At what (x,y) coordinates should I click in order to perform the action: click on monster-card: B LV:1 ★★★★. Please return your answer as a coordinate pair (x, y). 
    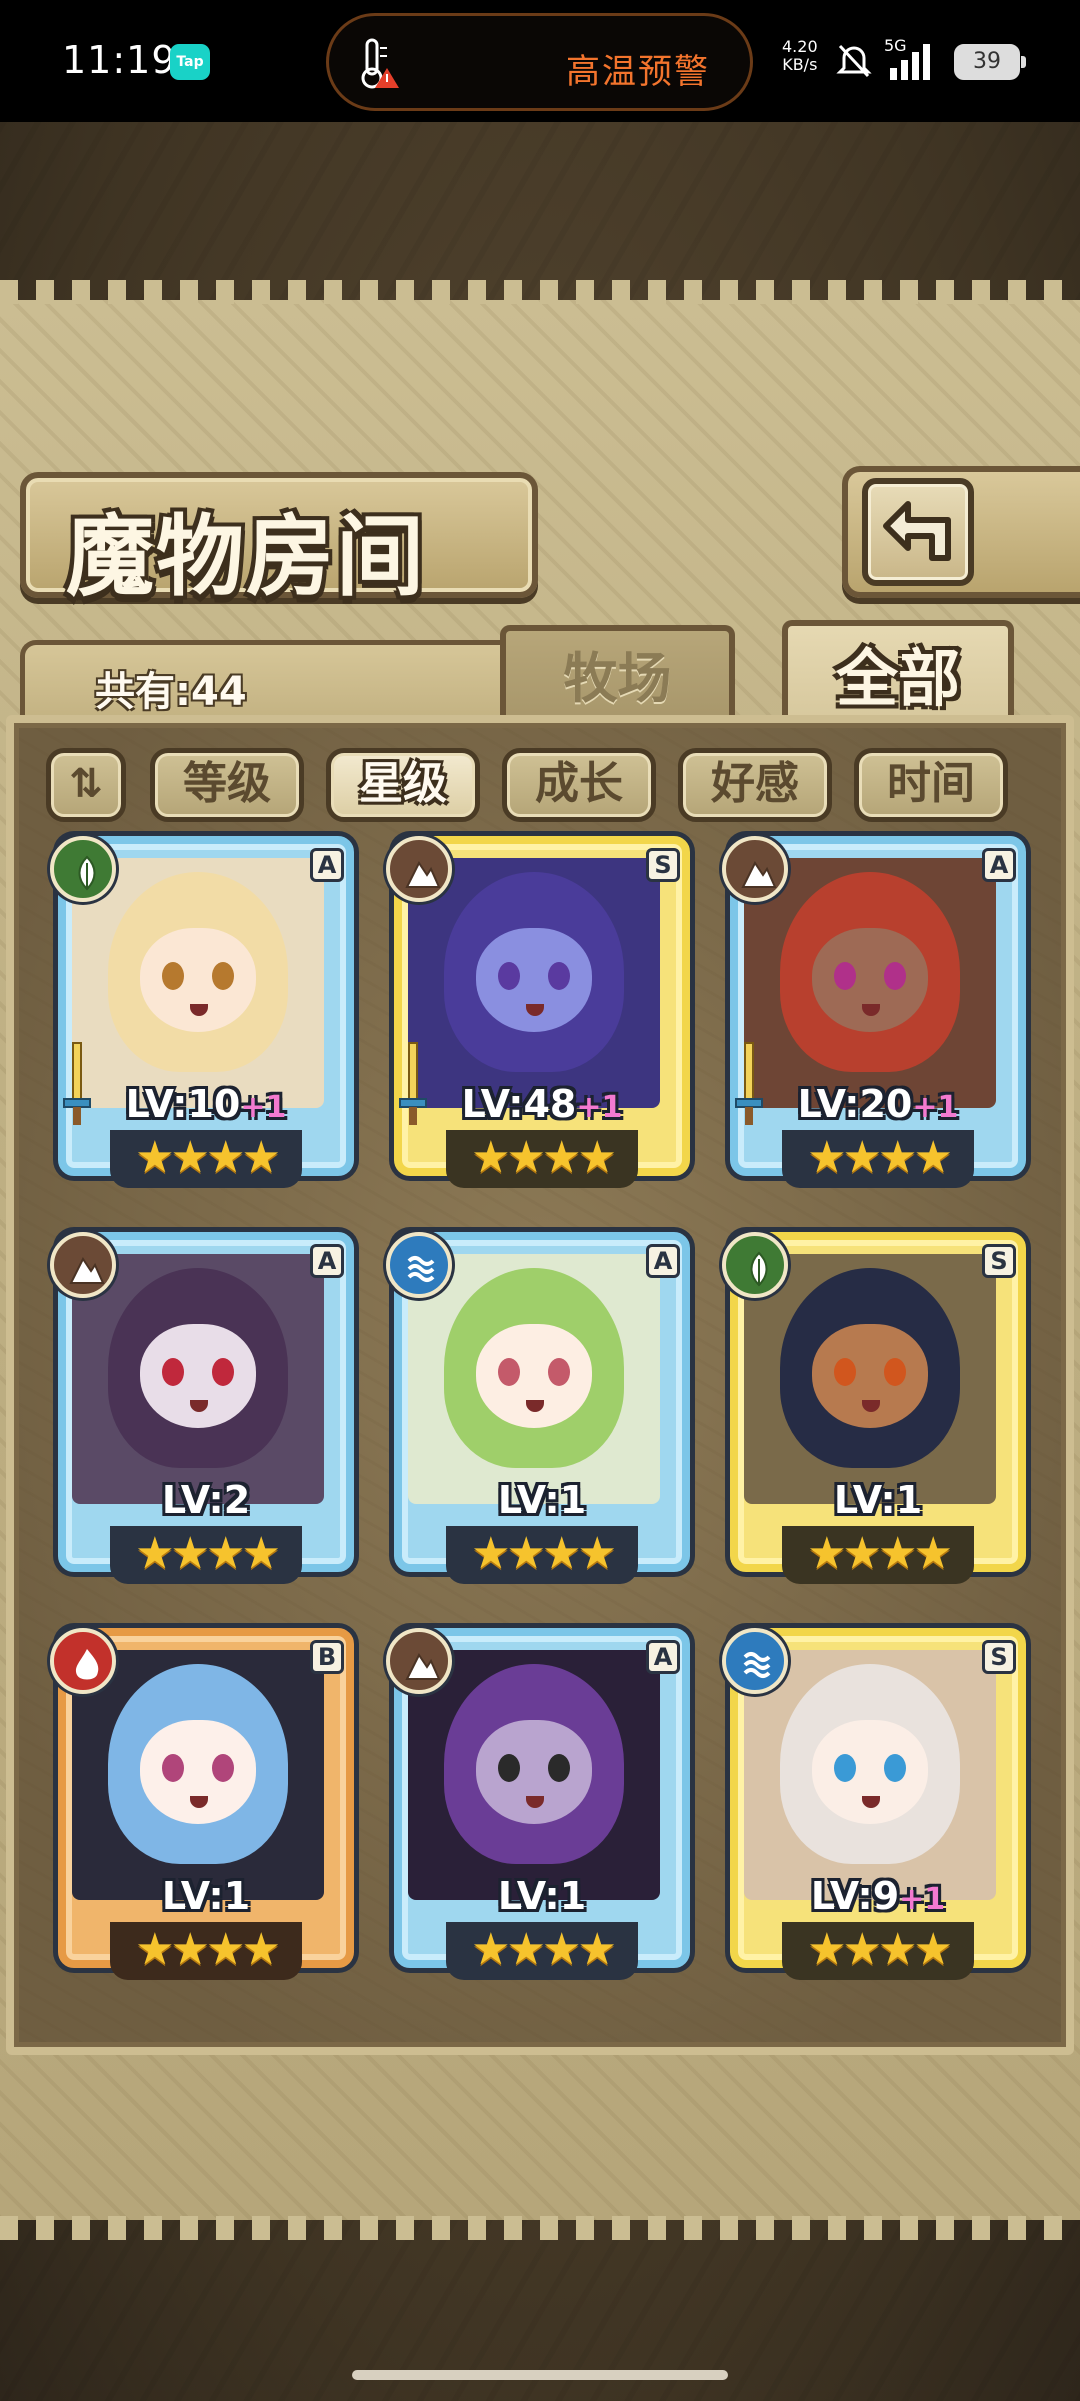
    Looking at the image, I should click on (206, 1813).